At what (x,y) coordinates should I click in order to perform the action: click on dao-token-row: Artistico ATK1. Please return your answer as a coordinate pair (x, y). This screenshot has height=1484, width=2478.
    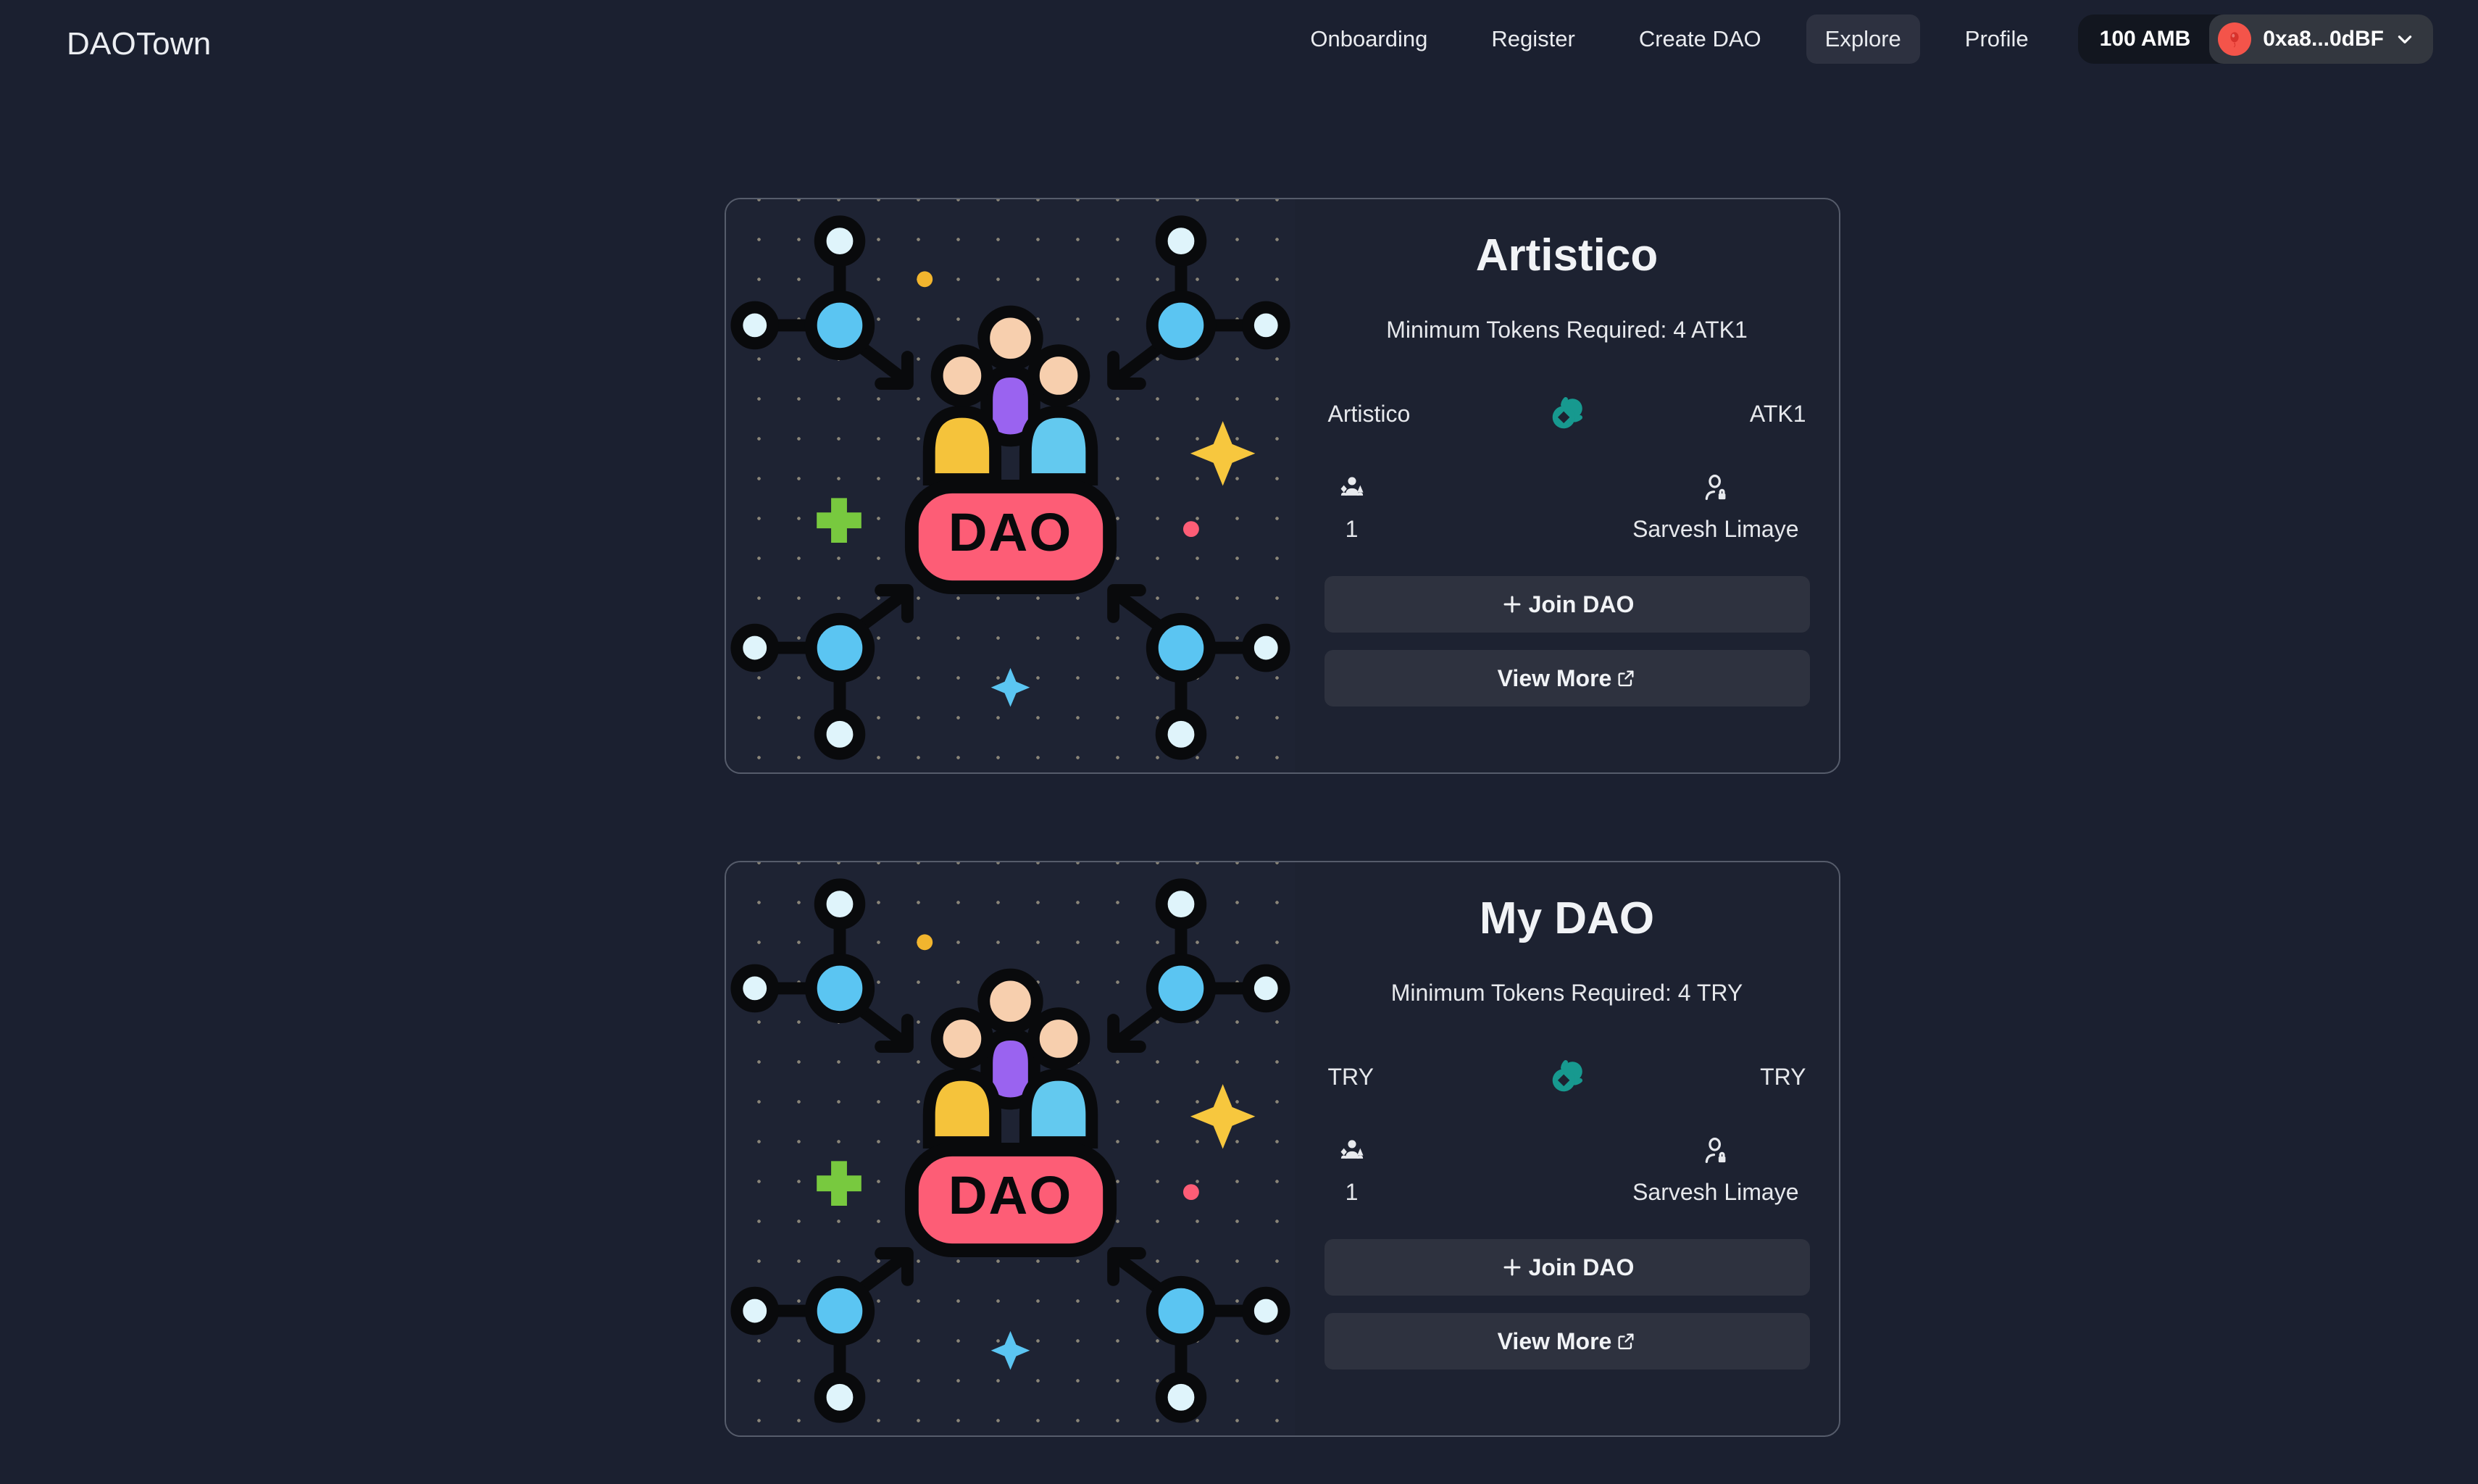
    Looking at the image, I should click on (1567, 414).